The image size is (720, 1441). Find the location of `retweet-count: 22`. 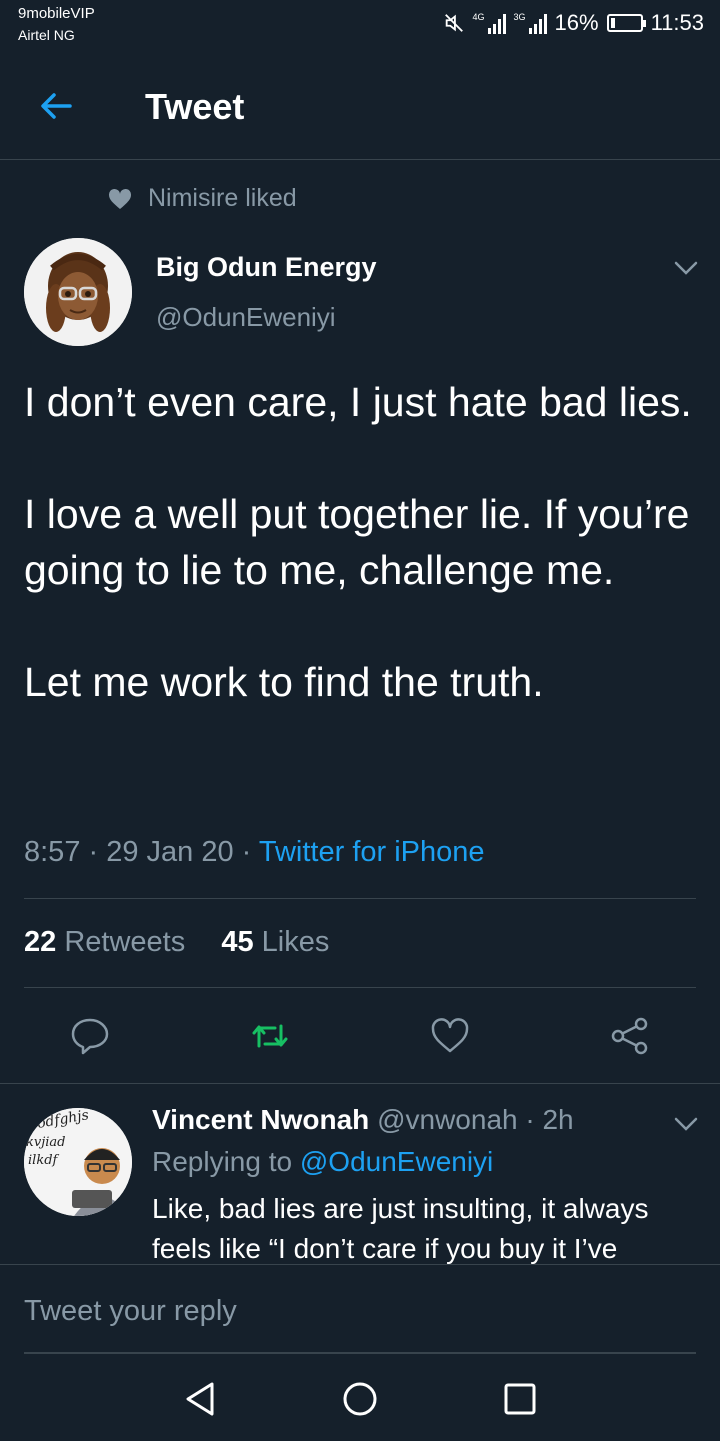

retweet-count: 22 is located at coordinates (40, 942).